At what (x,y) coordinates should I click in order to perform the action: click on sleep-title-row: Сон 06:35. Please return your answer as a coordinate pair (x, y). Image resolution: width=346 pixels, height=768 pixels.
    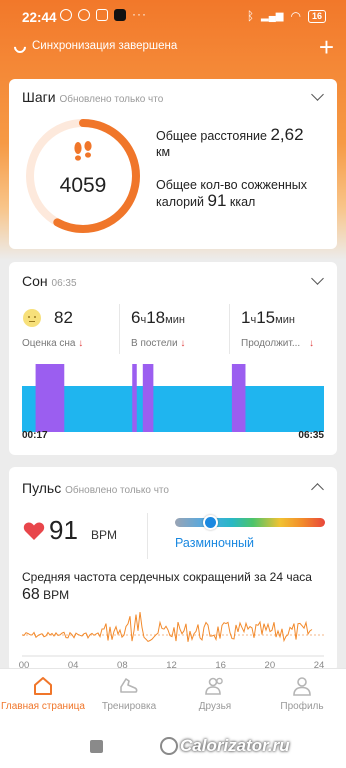
    Looking at the image, I should click on (49, 281).